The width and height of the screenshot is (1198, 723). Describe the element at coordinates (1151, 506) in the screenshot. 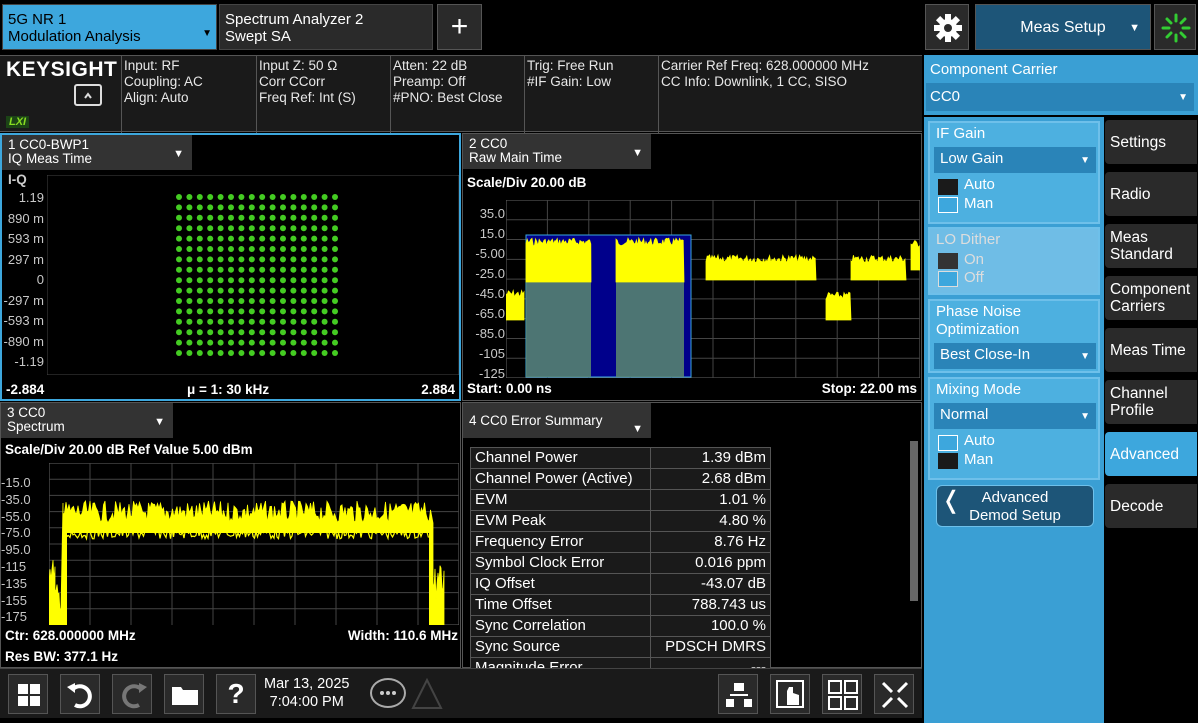

I see `menu-decode: Decode` at that location.